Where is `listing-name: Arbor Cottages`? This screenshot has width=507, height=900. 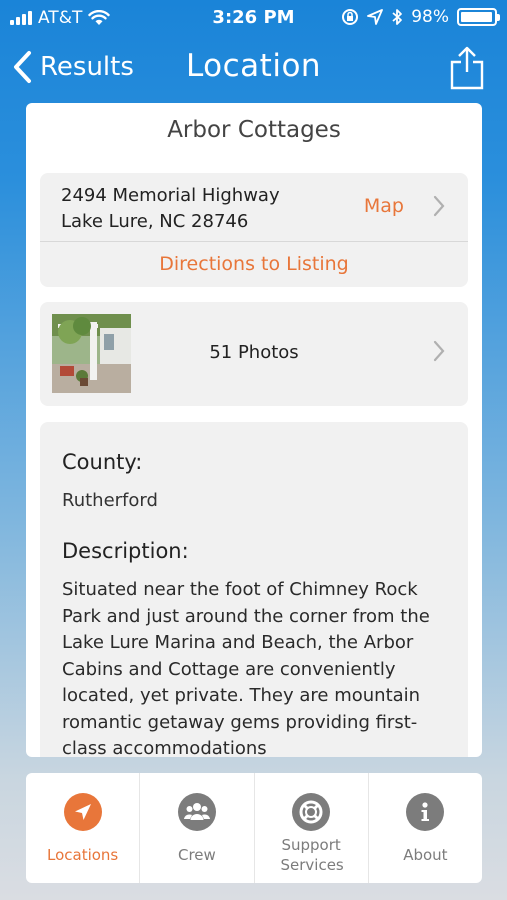 listing-name: Arbor Cottages is located at coordinates (254, 130).